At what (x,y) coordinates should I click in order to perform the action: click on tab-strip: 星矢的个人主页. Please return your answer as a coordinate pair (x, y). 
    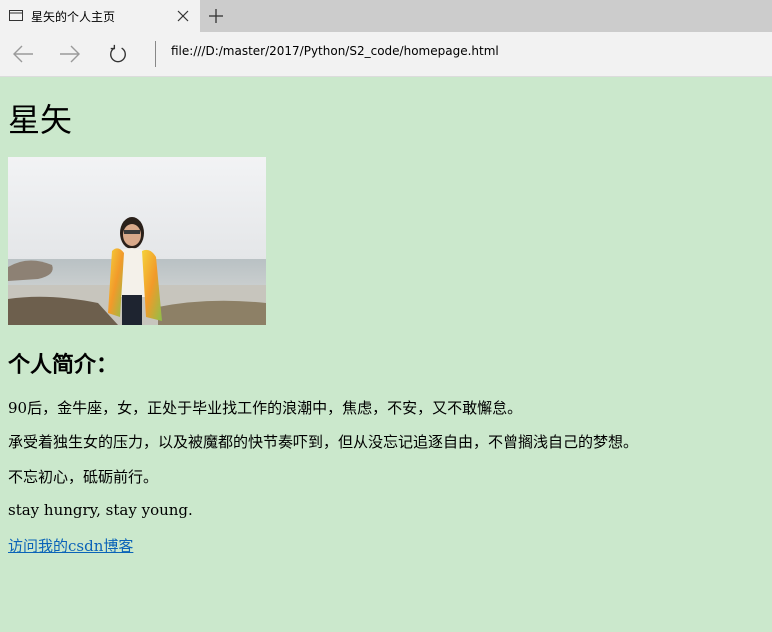
    Looking at the image, I should click on (386, 16).